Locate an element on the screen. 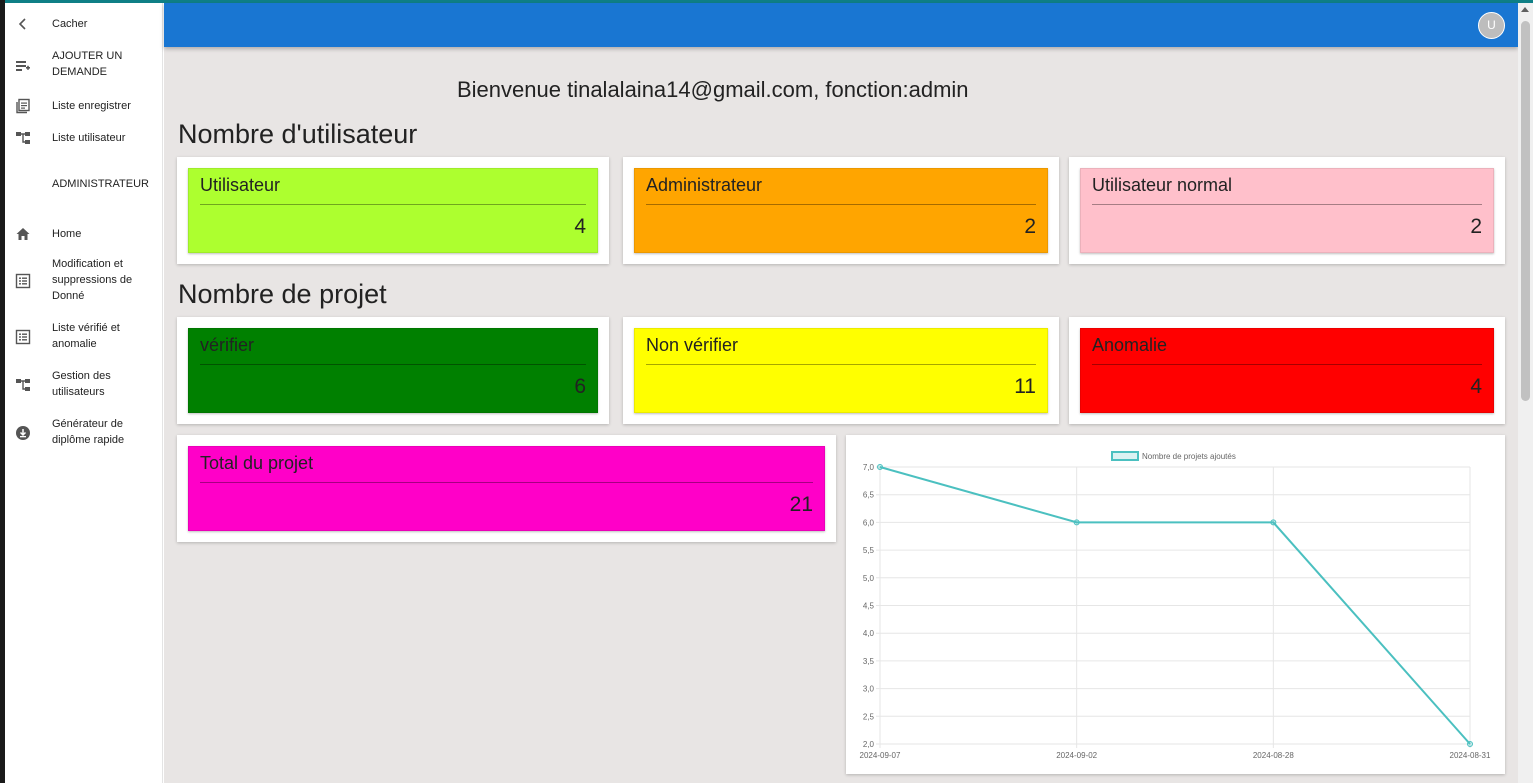  home-icon is located at coordinates (23, 234).